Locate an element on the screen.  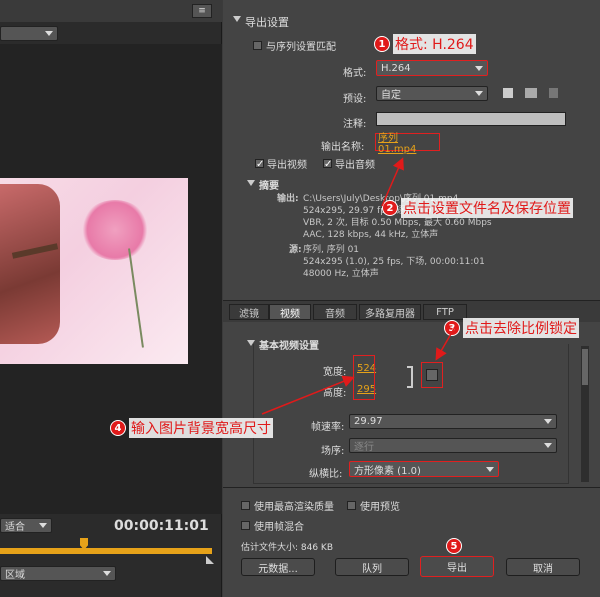
height-label: 高度: is located at coordinates (335, 393).